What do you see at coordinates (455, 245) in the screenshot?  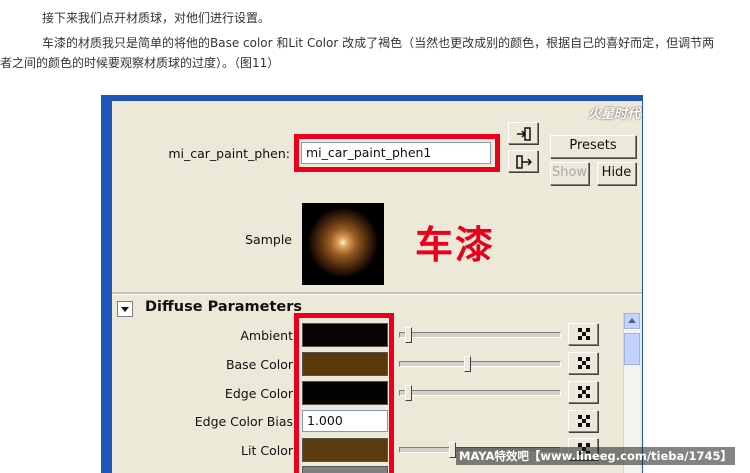 I see `annotation-car-paint: 车漆` at bounding box center [455, 245].